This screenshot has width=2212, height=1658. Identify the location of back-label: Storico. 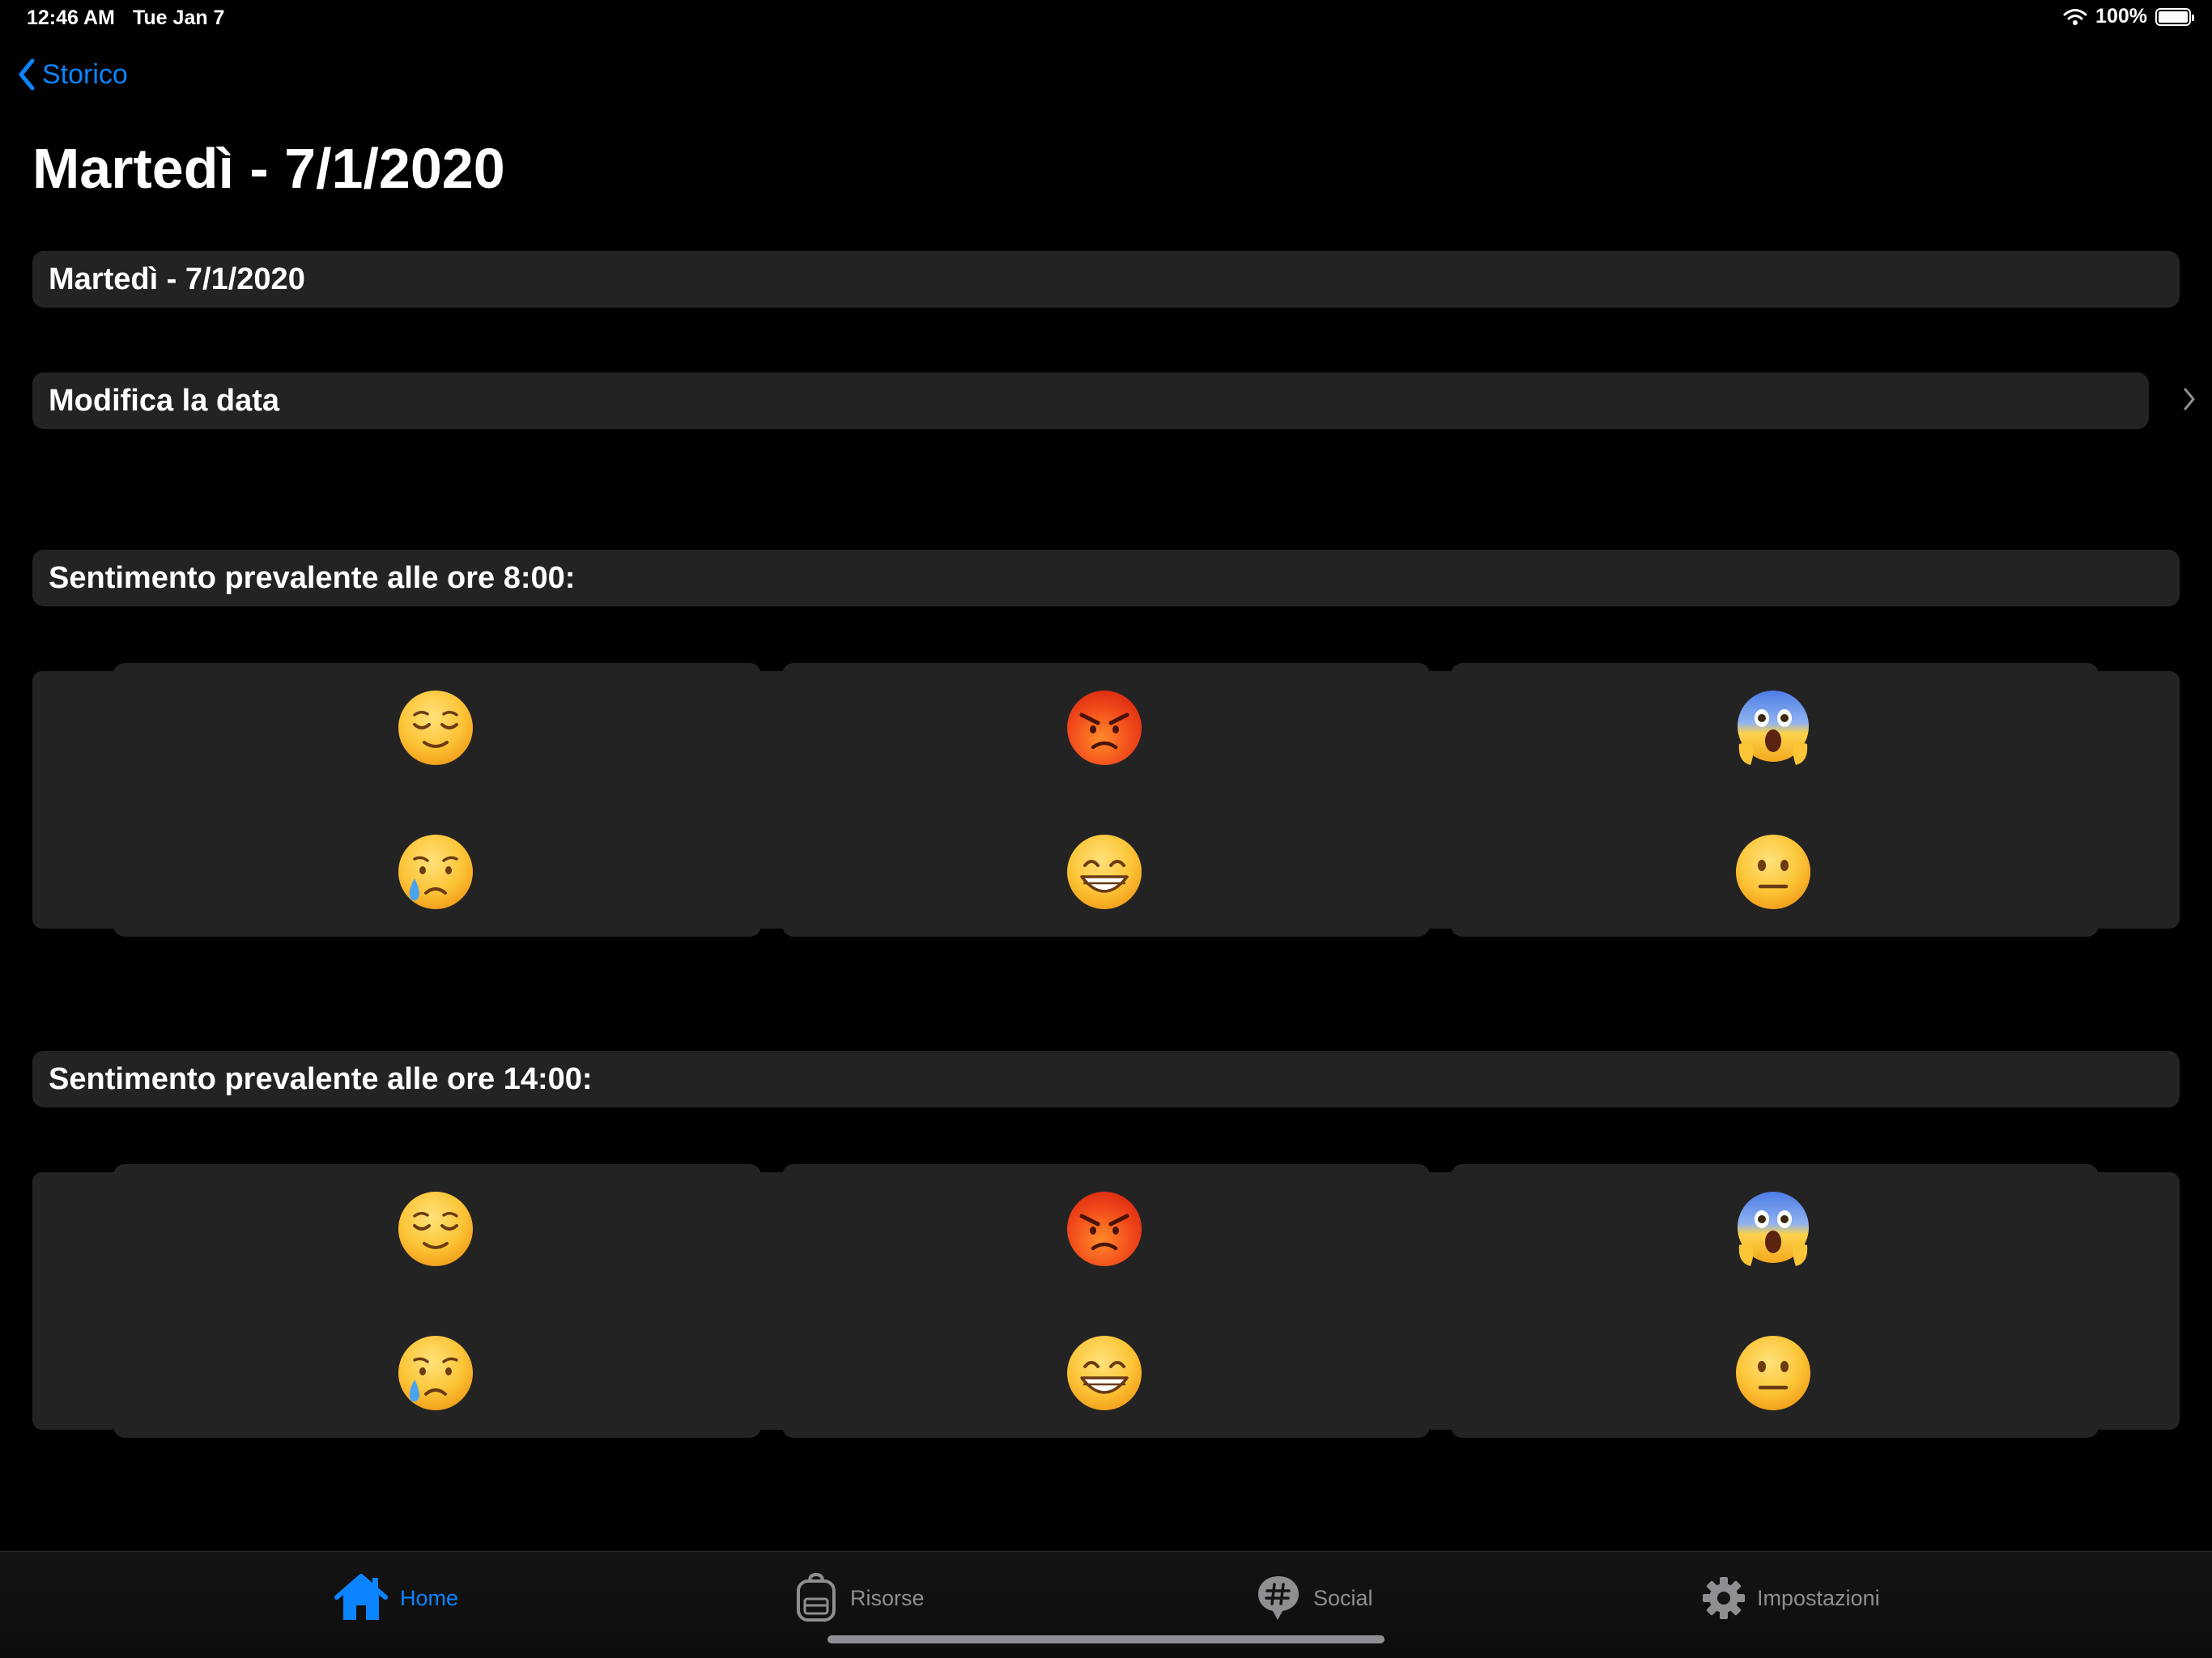
(85, 74).